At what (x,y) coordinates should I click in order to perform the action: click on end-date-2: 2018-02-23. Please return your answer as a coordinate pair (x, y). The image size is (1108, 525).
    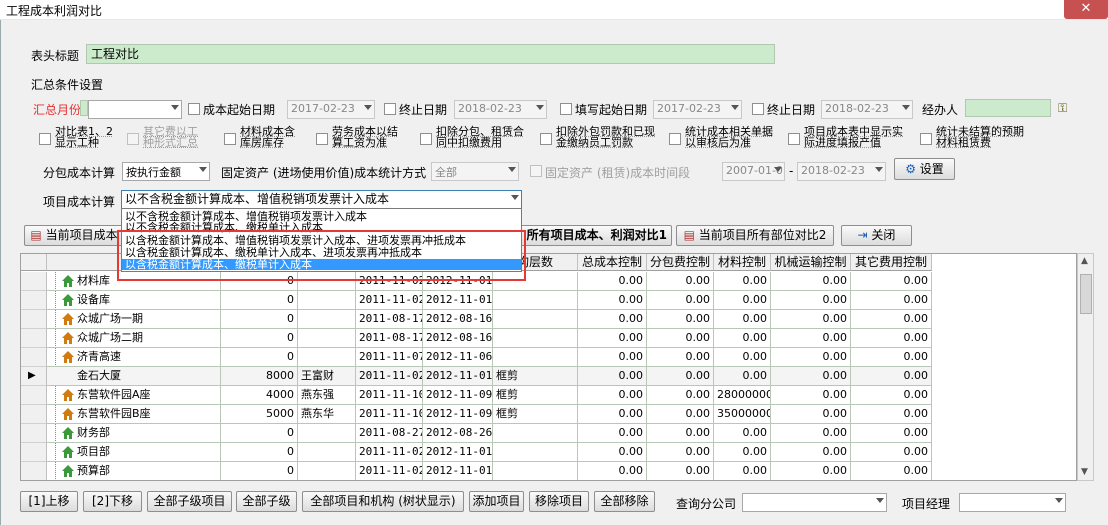
    Looking at the image, I should click on (867, 109).